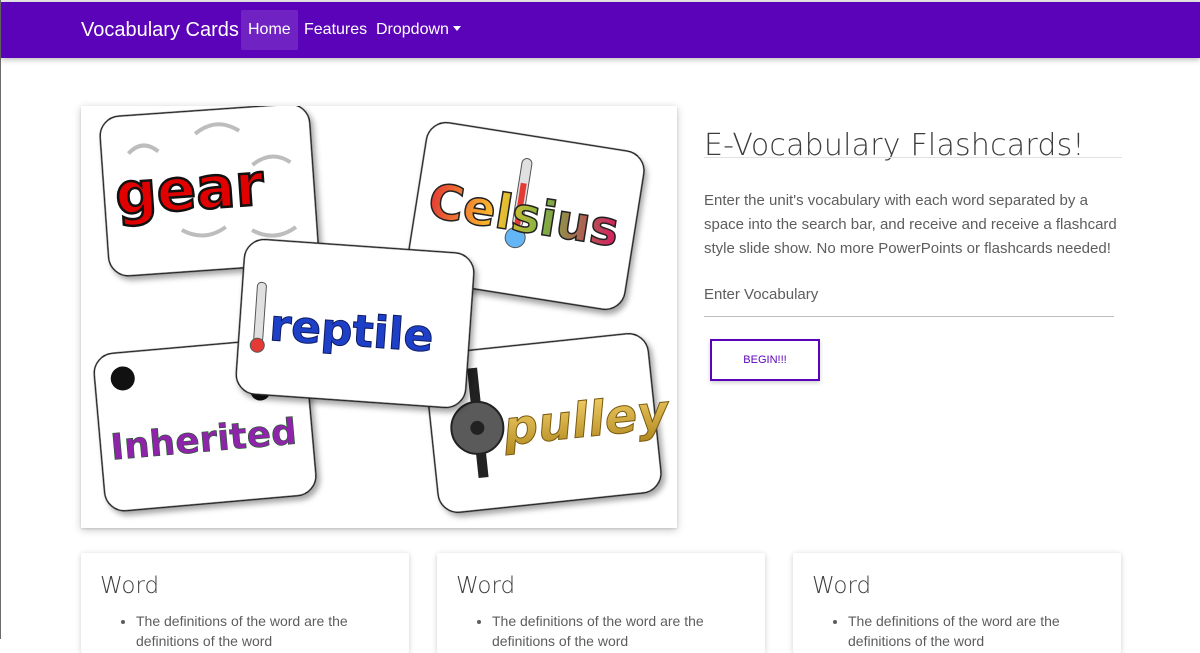 The image size is (1200, 653). Describe the element at coordinates (335, 30) in the screenshot. I see `nav-link-features: Features` at that location.